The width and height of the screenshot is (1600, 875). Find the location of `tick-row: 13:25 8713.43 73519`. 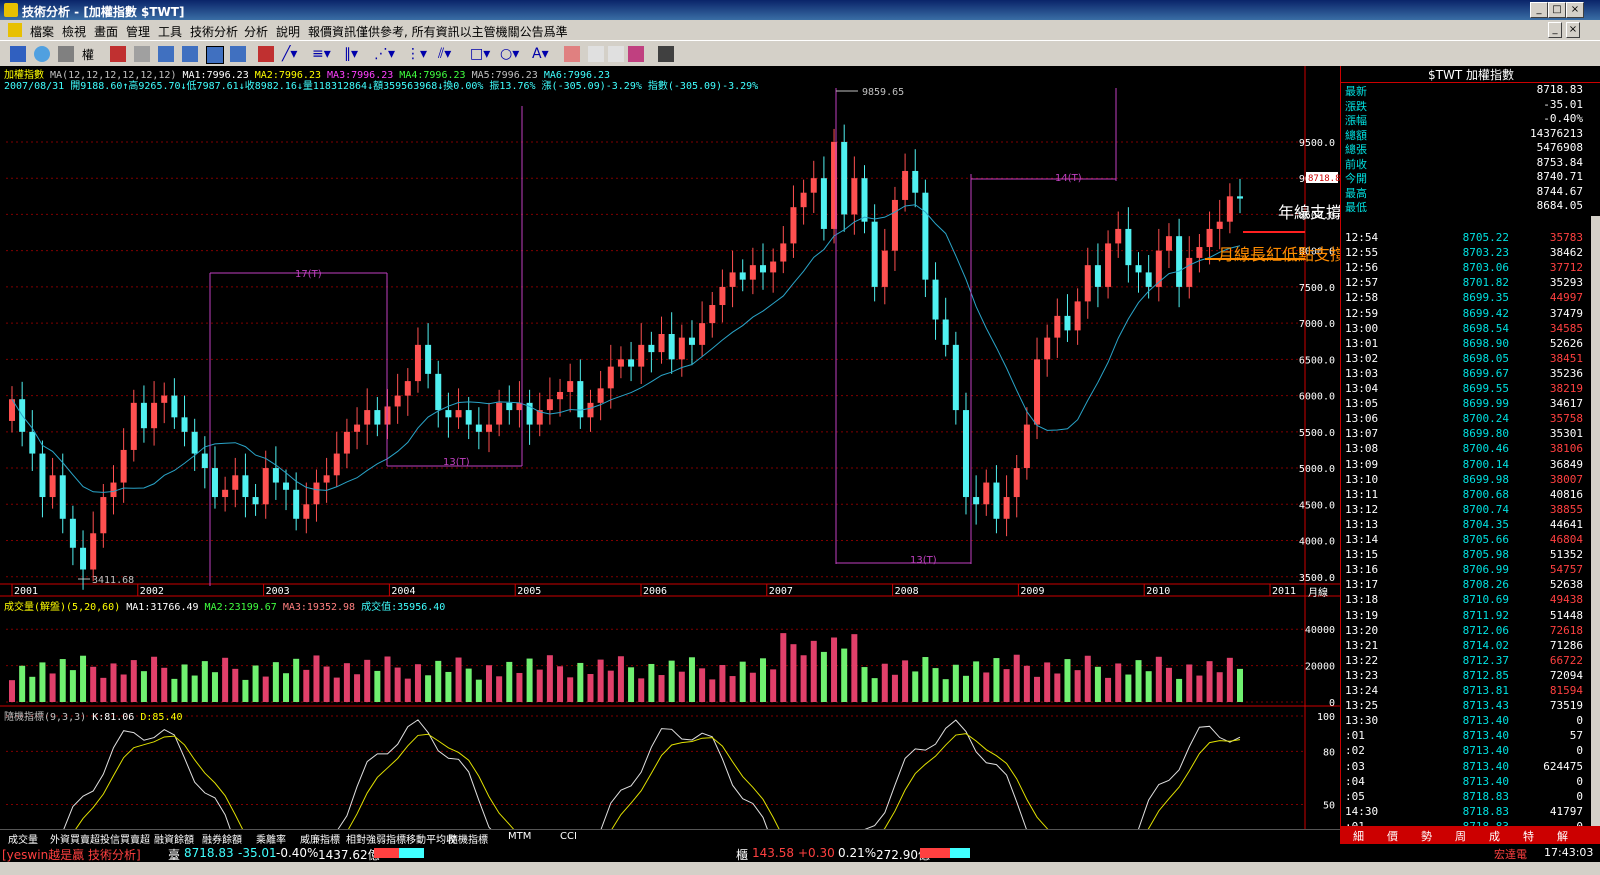

tick-row: 13:25 8713.43 73519 is located at coordinates (1464, 706).